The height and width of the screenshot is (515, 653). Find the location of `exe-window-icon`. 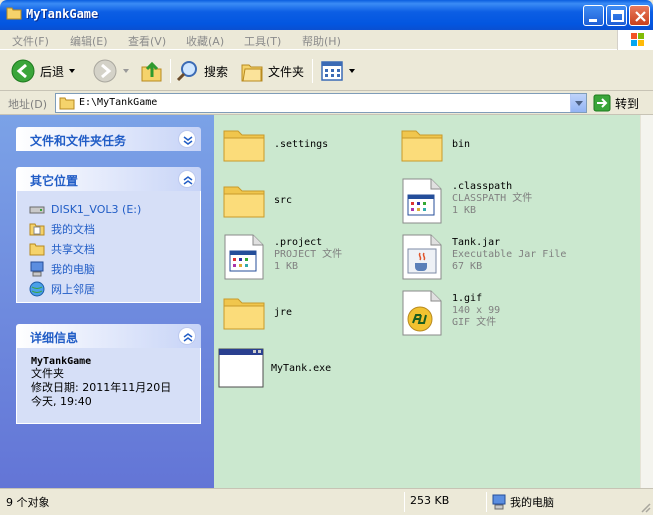

exe-window-icon is located at coordinates (241, 368).